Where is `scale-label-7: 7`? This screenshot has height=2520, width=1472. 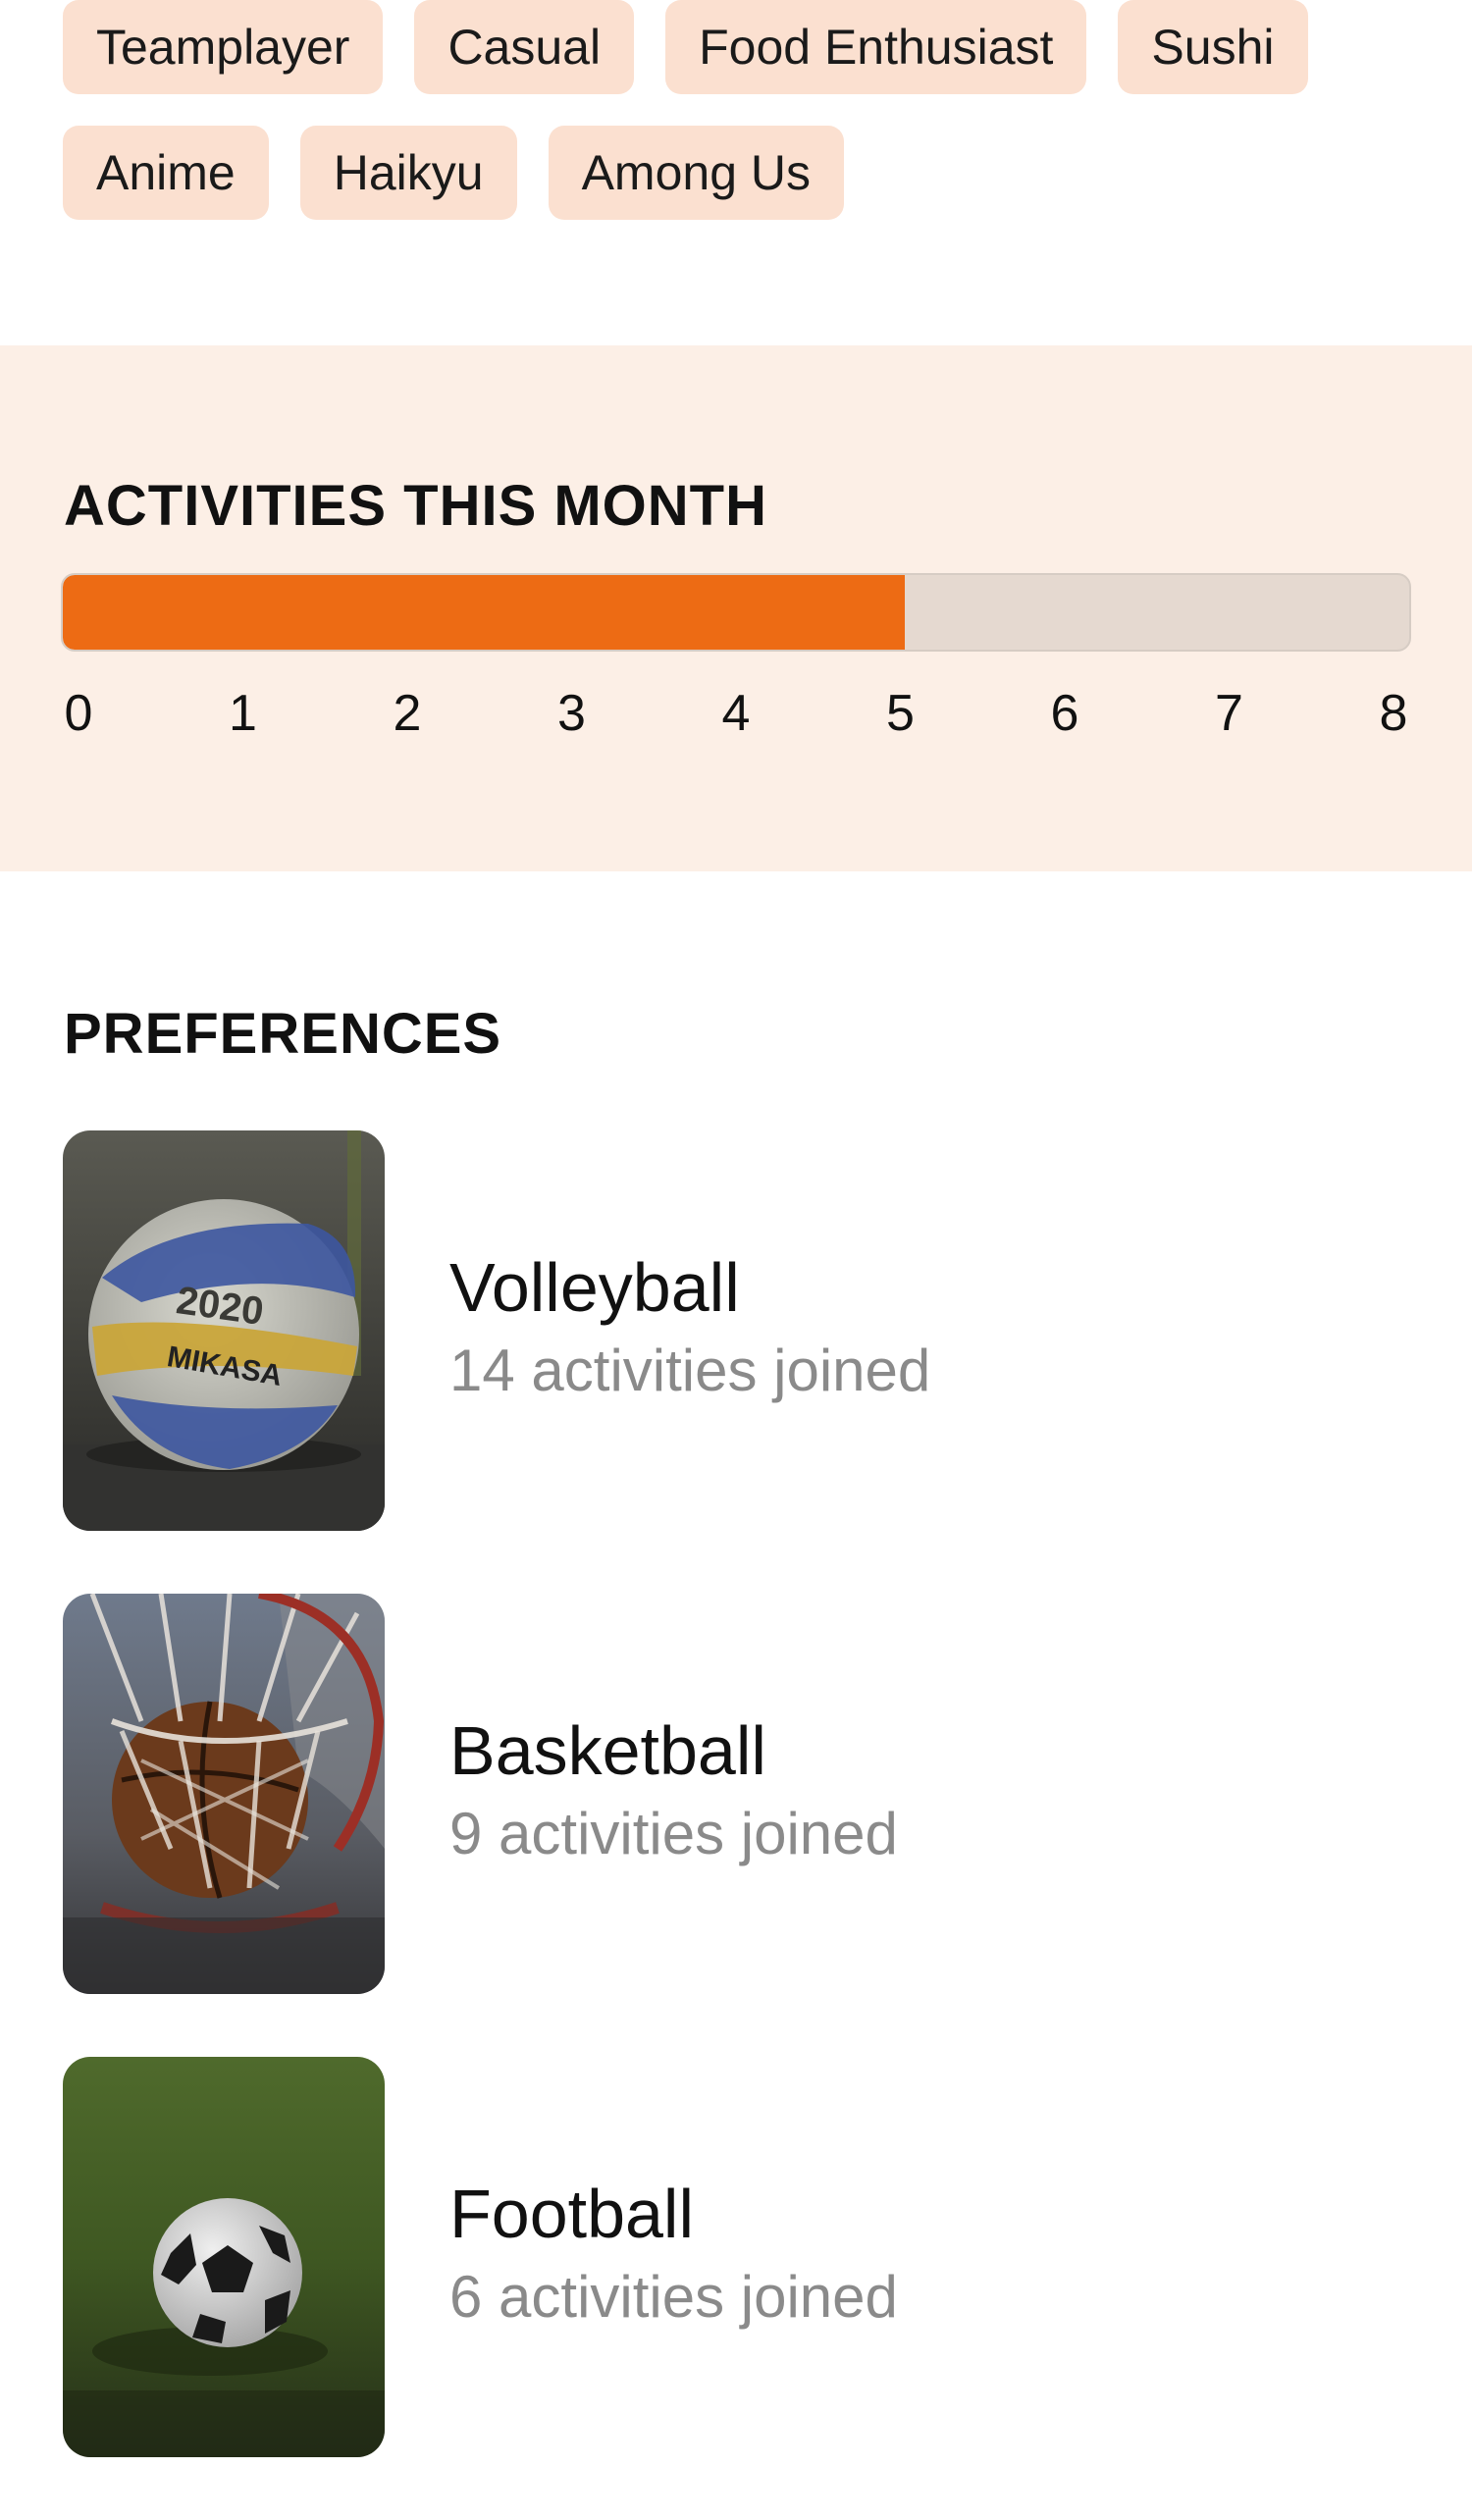 scale-label-7: 7 is located at coordinates (1229, 713).